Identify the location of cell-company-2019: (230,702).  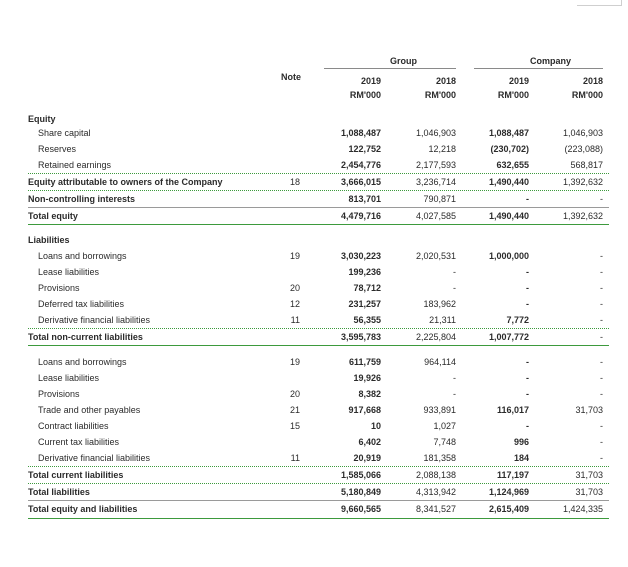
(509, 149).